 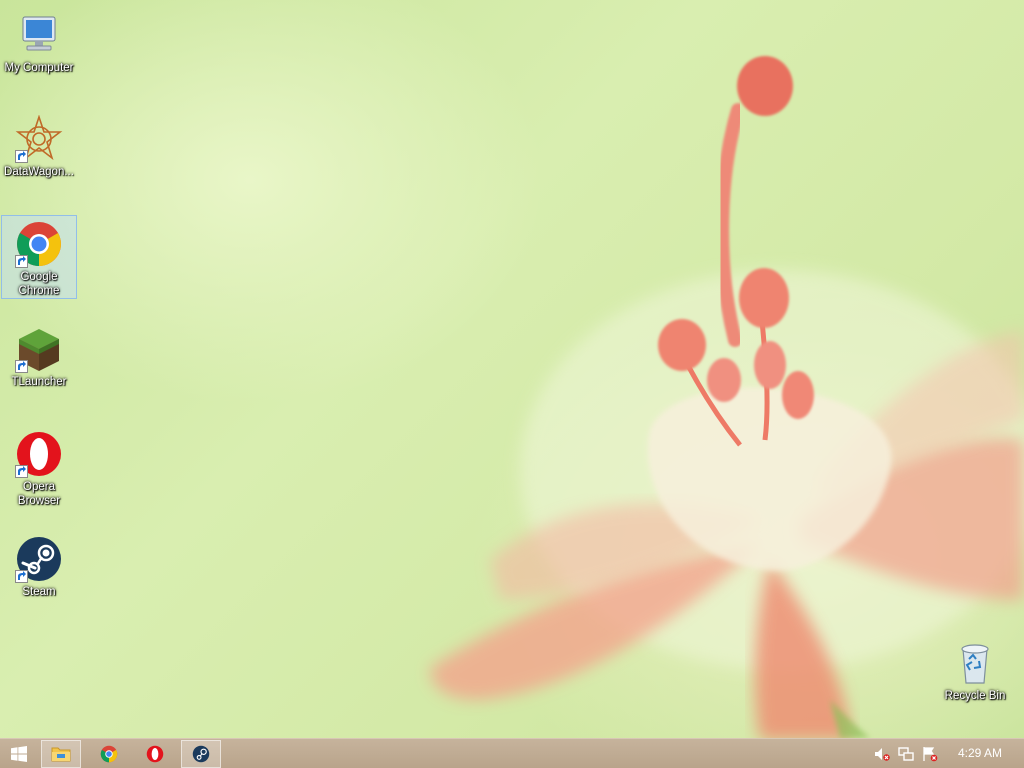 I want to click on folder-icon, so click(x=61, y=754).